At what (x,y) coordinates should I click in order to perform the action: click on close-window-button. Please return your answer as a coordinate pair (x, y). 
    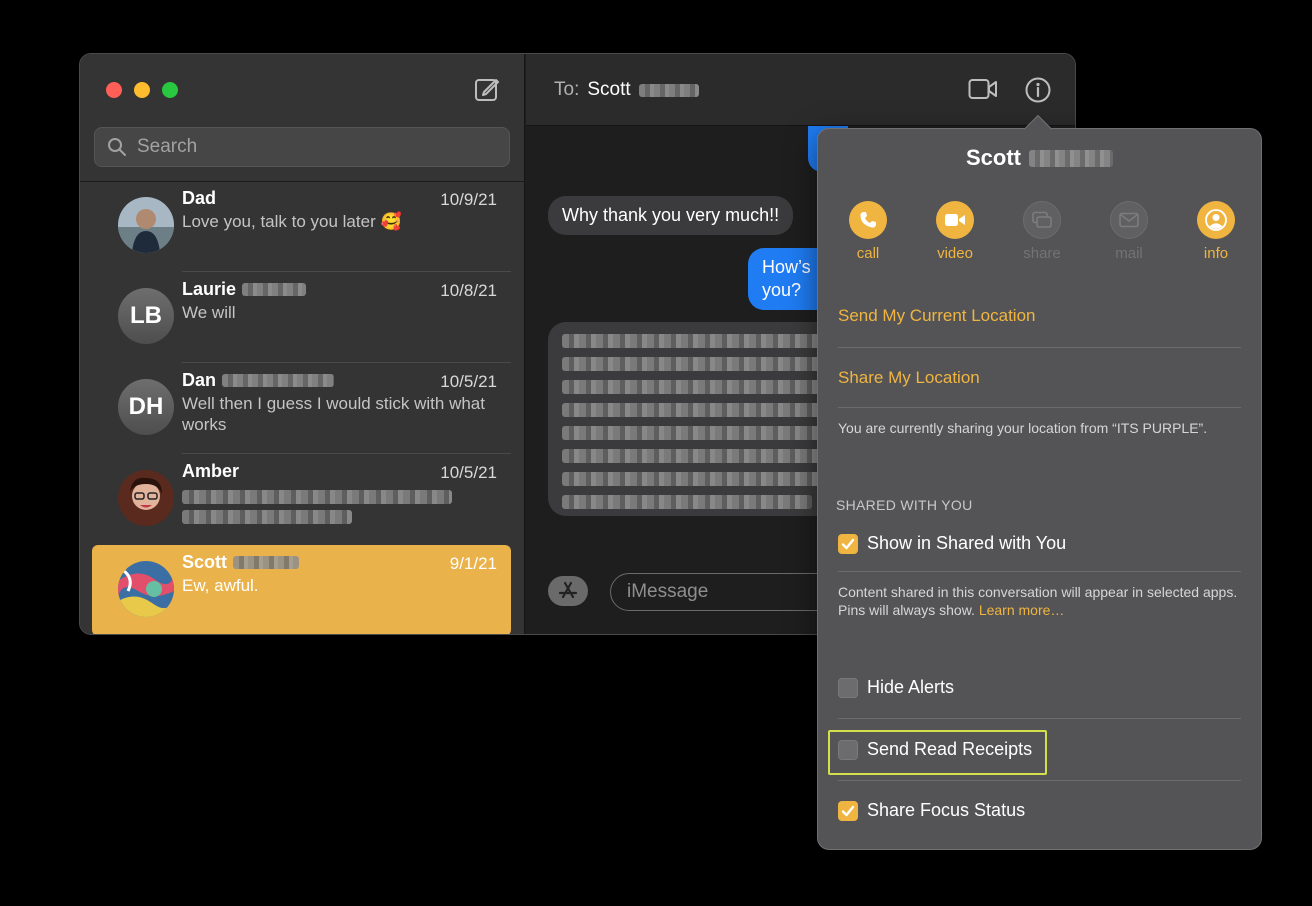
    Looking at the image, I should click on (114, 90).